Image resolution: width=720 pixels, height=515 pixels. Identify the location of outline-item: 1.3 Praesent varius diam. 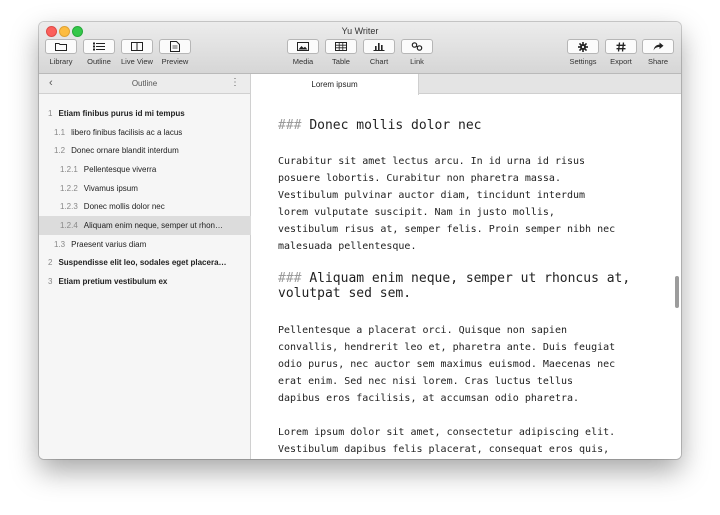
(145, 244).